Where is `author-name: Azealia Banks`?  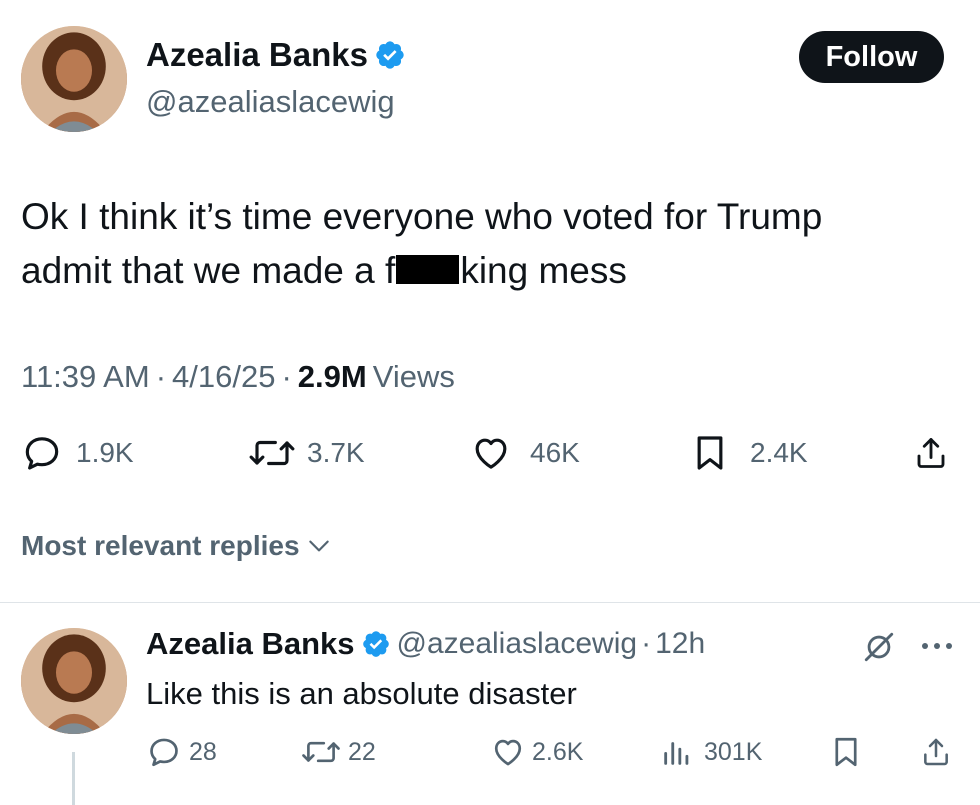
author-name: Azealia Banks is located at coordinates (257, 55).